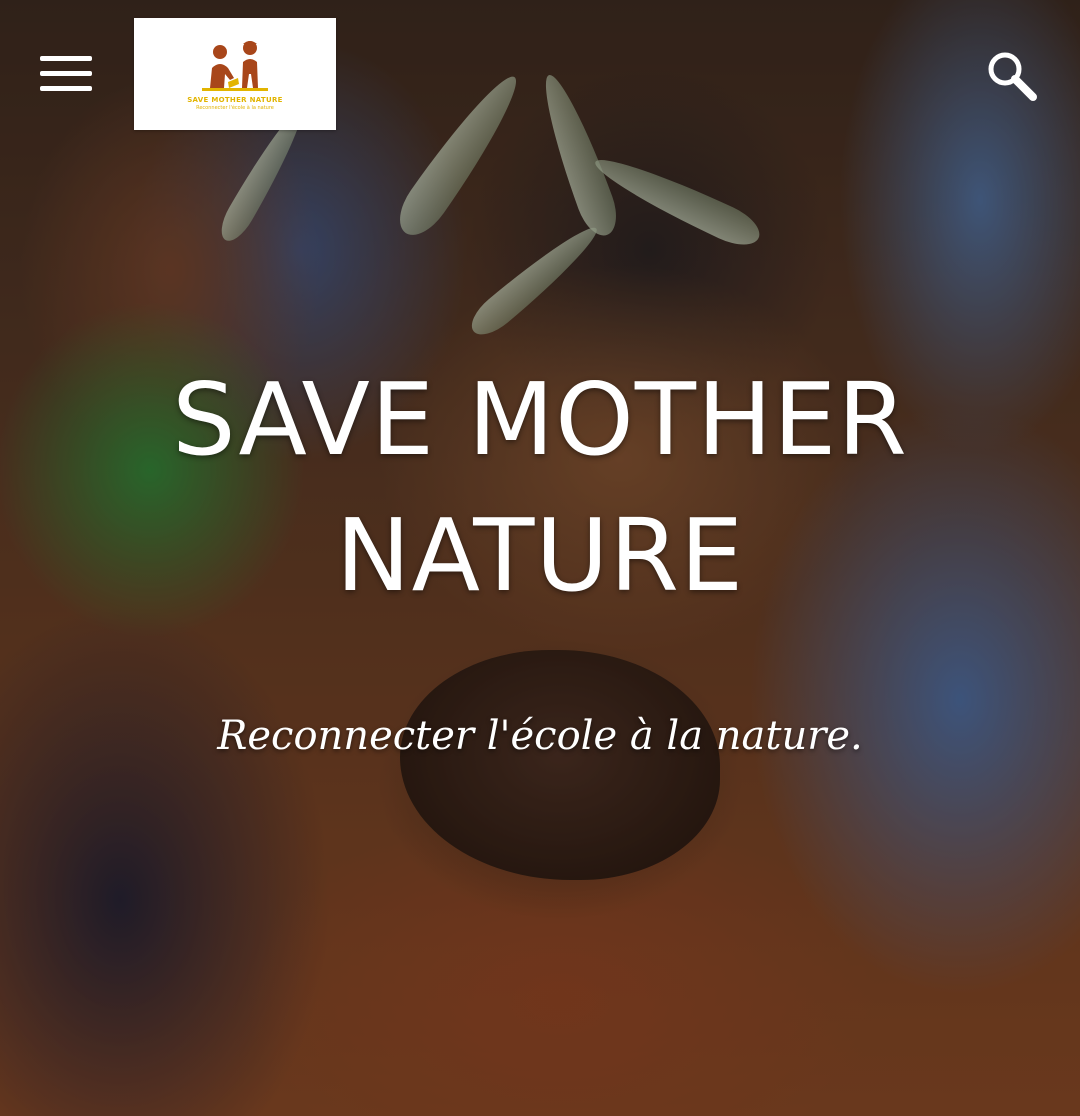  I want to click on logo-figures-icon, so click(235, 65).